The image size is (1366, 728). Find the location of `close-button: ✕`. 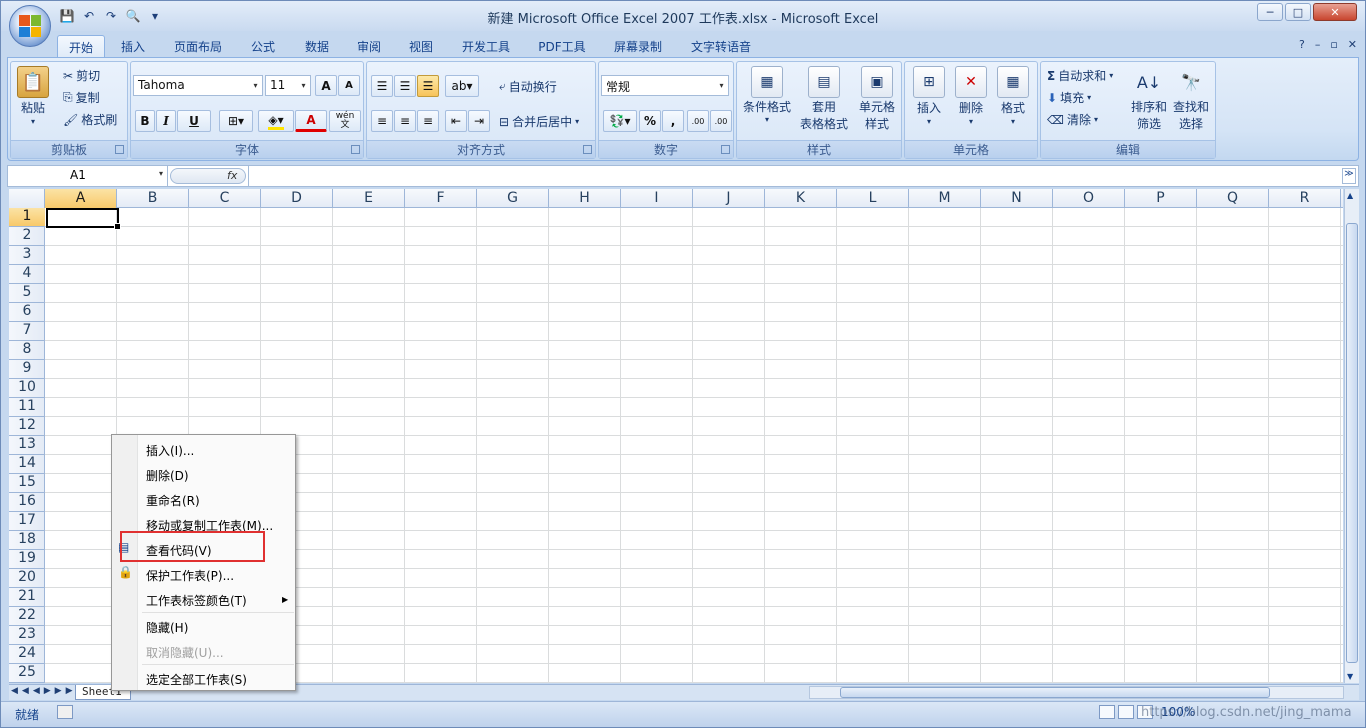

close-button: ✕ is located at coordinates (1335, 12).